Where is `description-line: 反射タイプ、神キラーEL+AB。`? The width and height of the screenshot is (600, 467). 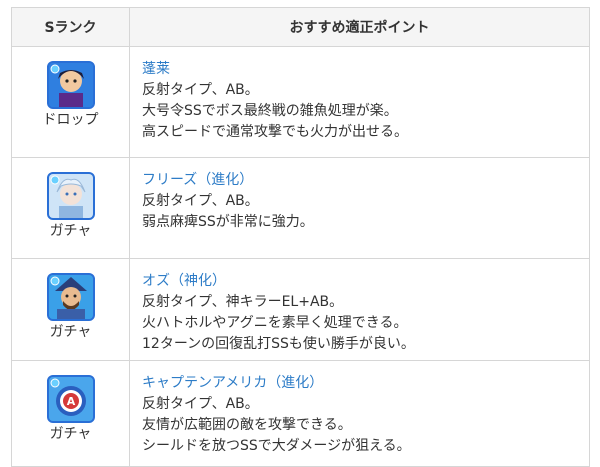 description-line: 反射タイプ、神キラーEL+AB。 is located at coordinates (243, 302).